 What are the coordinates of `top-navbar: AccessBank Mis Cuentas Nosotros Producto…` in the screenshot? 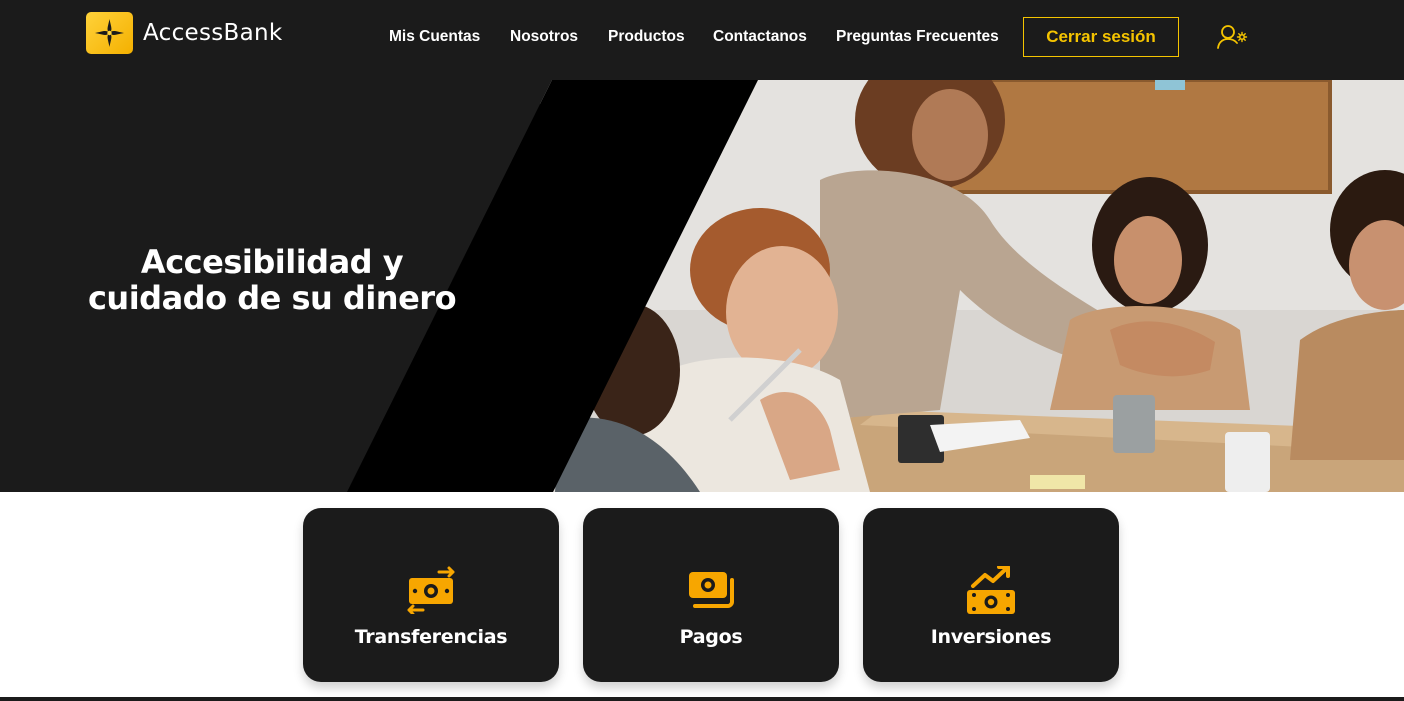 It's located at (702, 40).